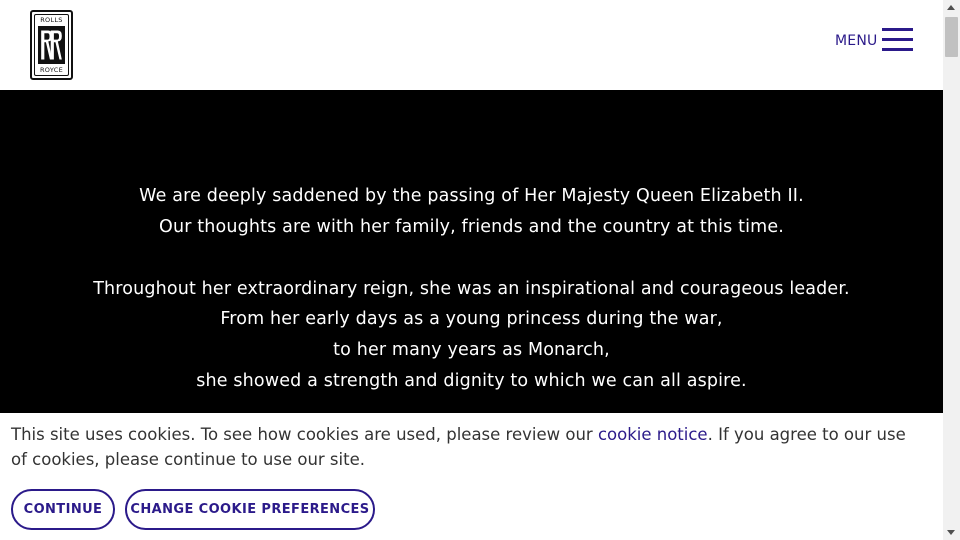  Describe the element at coordinates (951, 8) in the screenshot. I see `arrow-up-icon` at that location.